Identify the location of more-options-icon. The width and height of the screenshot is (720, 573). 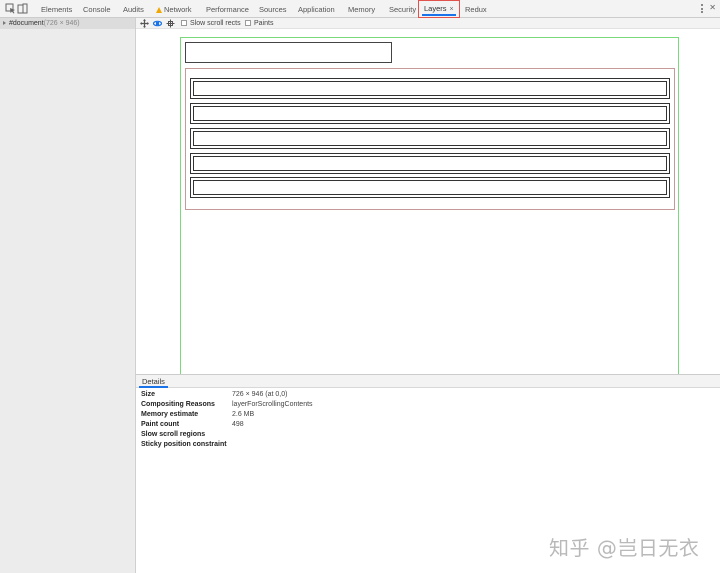
(702, 9).